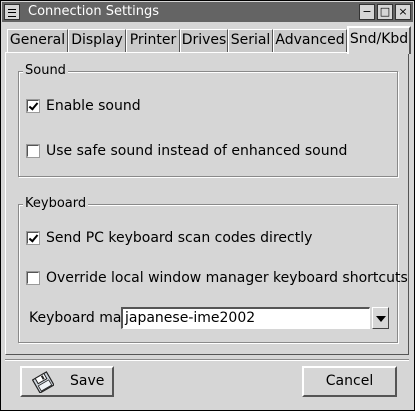 The image size is (415, 411). I want to click on tab-general: General, so click(37, 40).